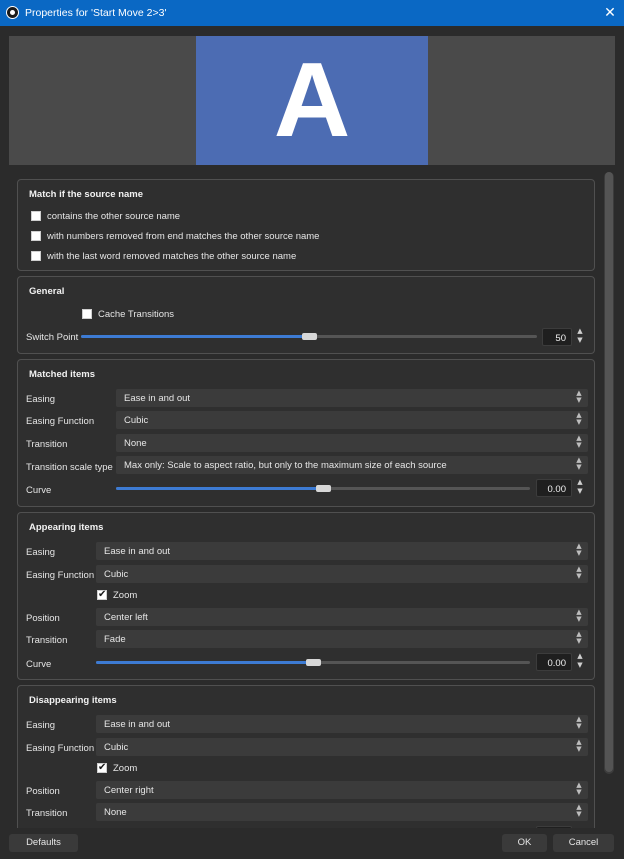 Image resolution: width=624 pixels, height=859 pixels. What do you see at coordinates (43, 843) in the screenshot?
I see `defaults-button: Defaults` at bounding box center [43, 843].